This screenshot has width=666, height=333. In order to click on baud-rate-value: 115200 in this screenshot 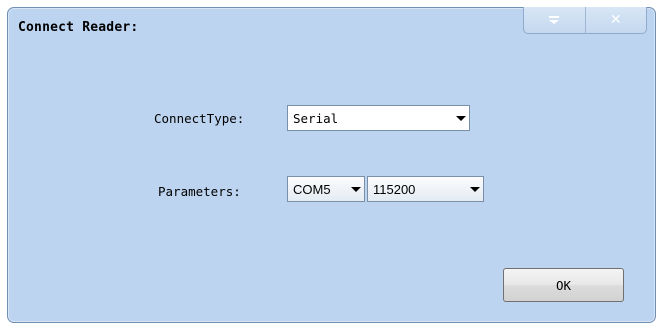, I will do `click(394, 189)`.